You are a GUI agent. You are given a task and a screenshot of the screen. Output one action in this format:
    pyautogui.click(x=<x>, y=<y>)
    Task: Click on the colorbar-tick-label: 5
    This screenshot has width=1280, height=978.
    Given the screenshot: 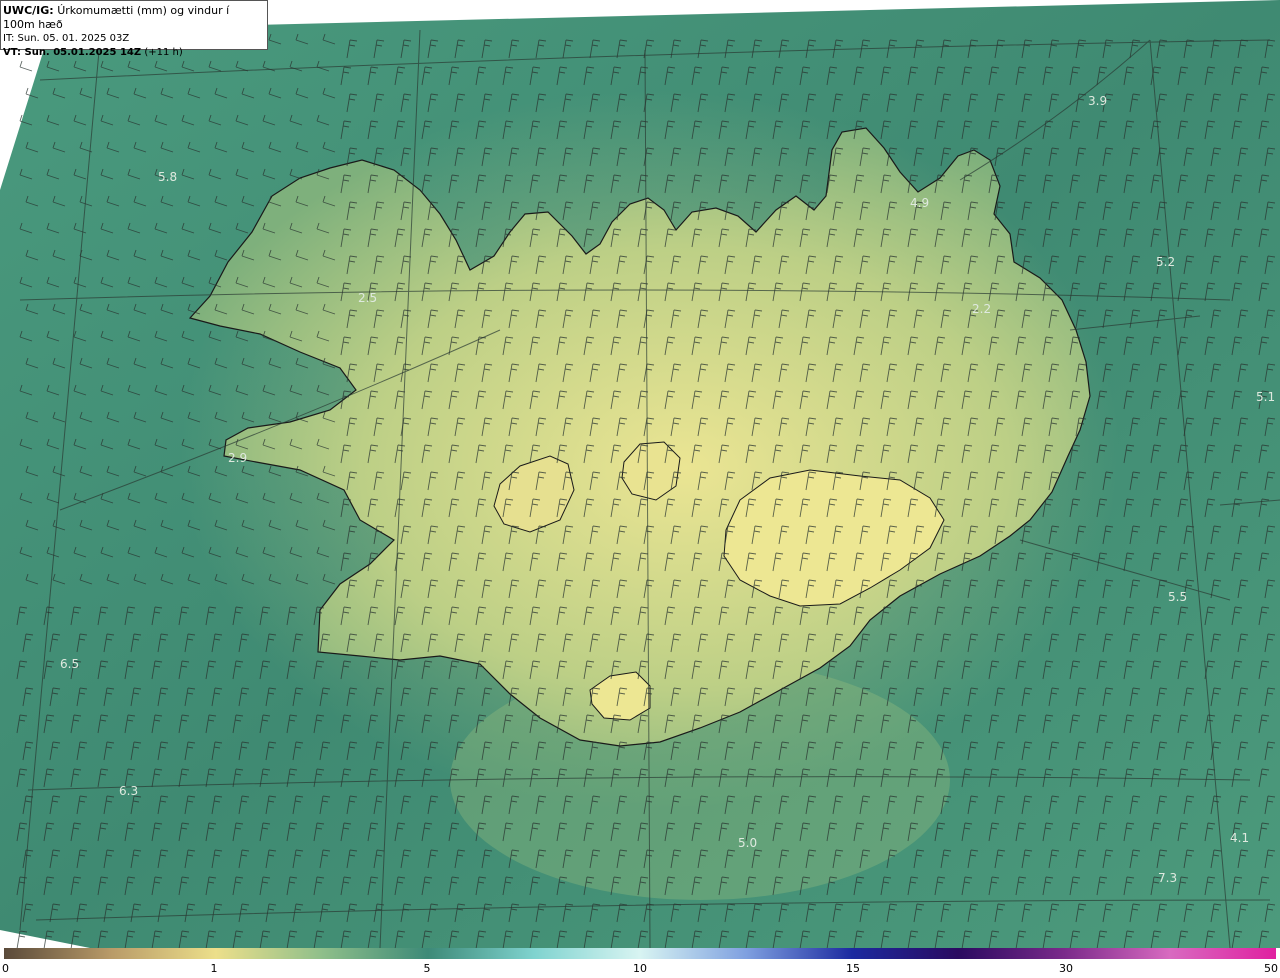 What is the action you would take?
    pyautogui.click(x=427, y=968)
    